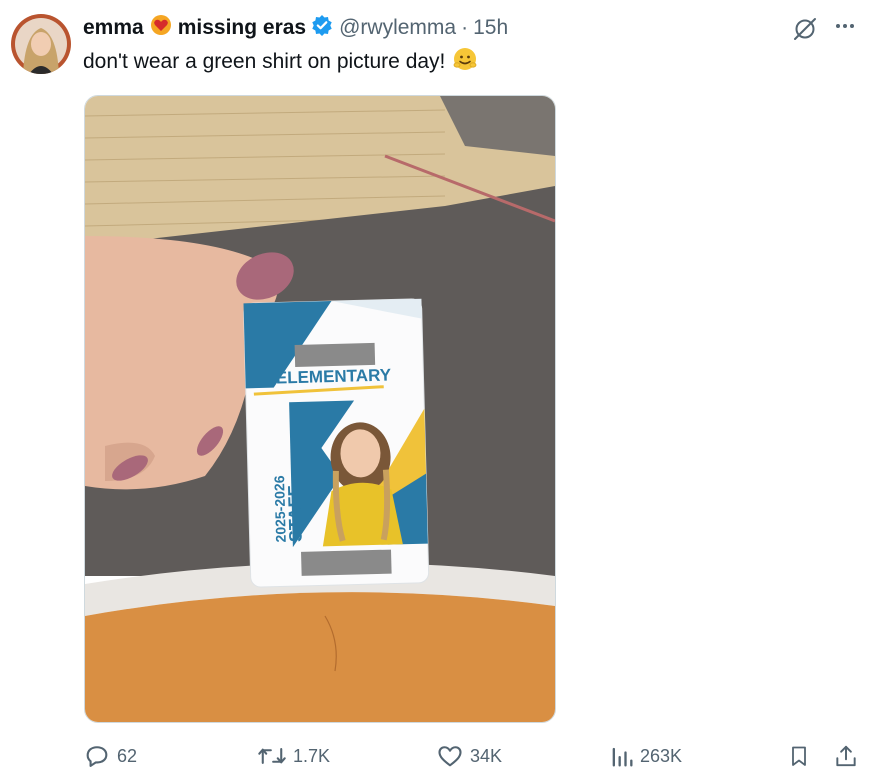 The width and height of the screenshot is (872, 778). What do you see at coordinates (334, 376) in the screenshot?
I see `badge-school: ELEMENTARY` at bounding box center [334, 376].